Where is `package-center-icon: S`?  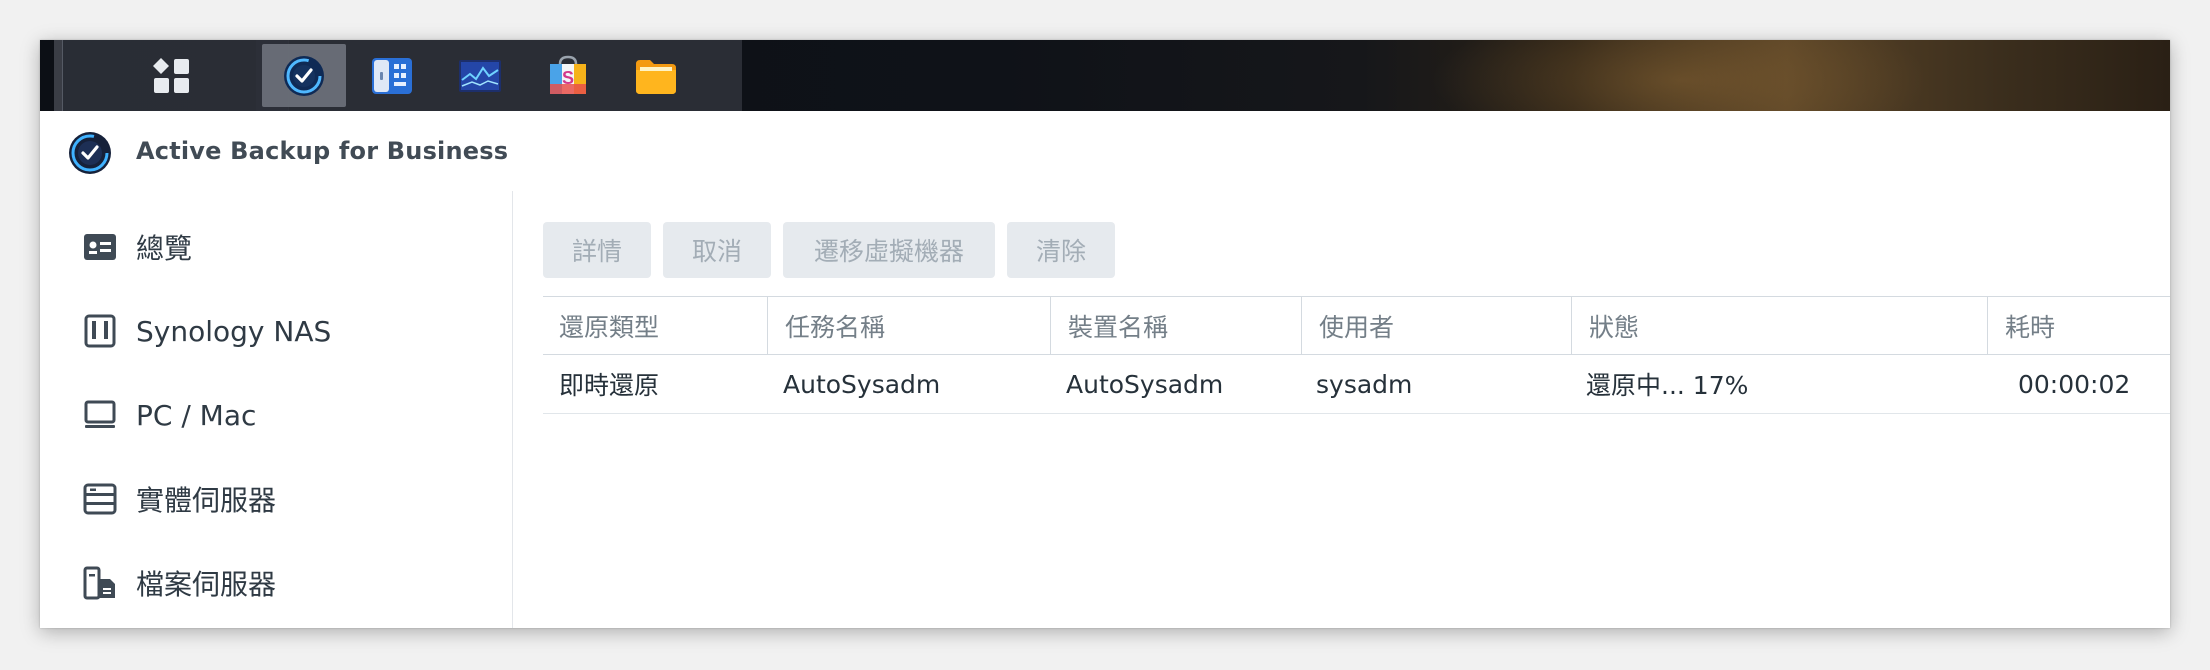 package-center-icon: S is located at coordinates (568, 74).